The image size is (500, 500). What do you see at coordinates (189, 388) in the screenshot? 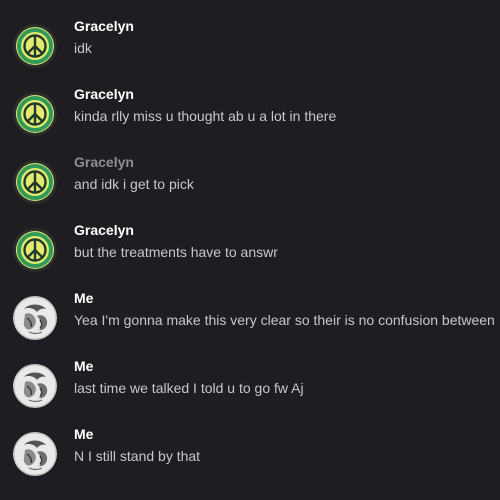
I see `message-text: last time we talked I told u to go fw Aj` at bounding box center [189, 388].